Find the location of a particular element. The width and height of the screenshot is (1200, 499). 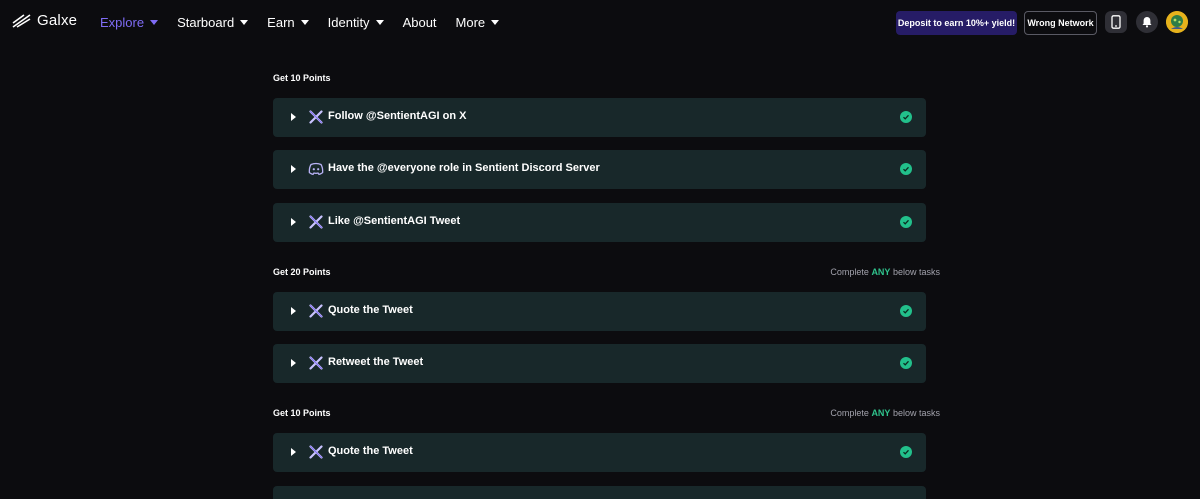

section-header: Get 10 Points Complete ANY below tasks is located at coordinates (606, 413).